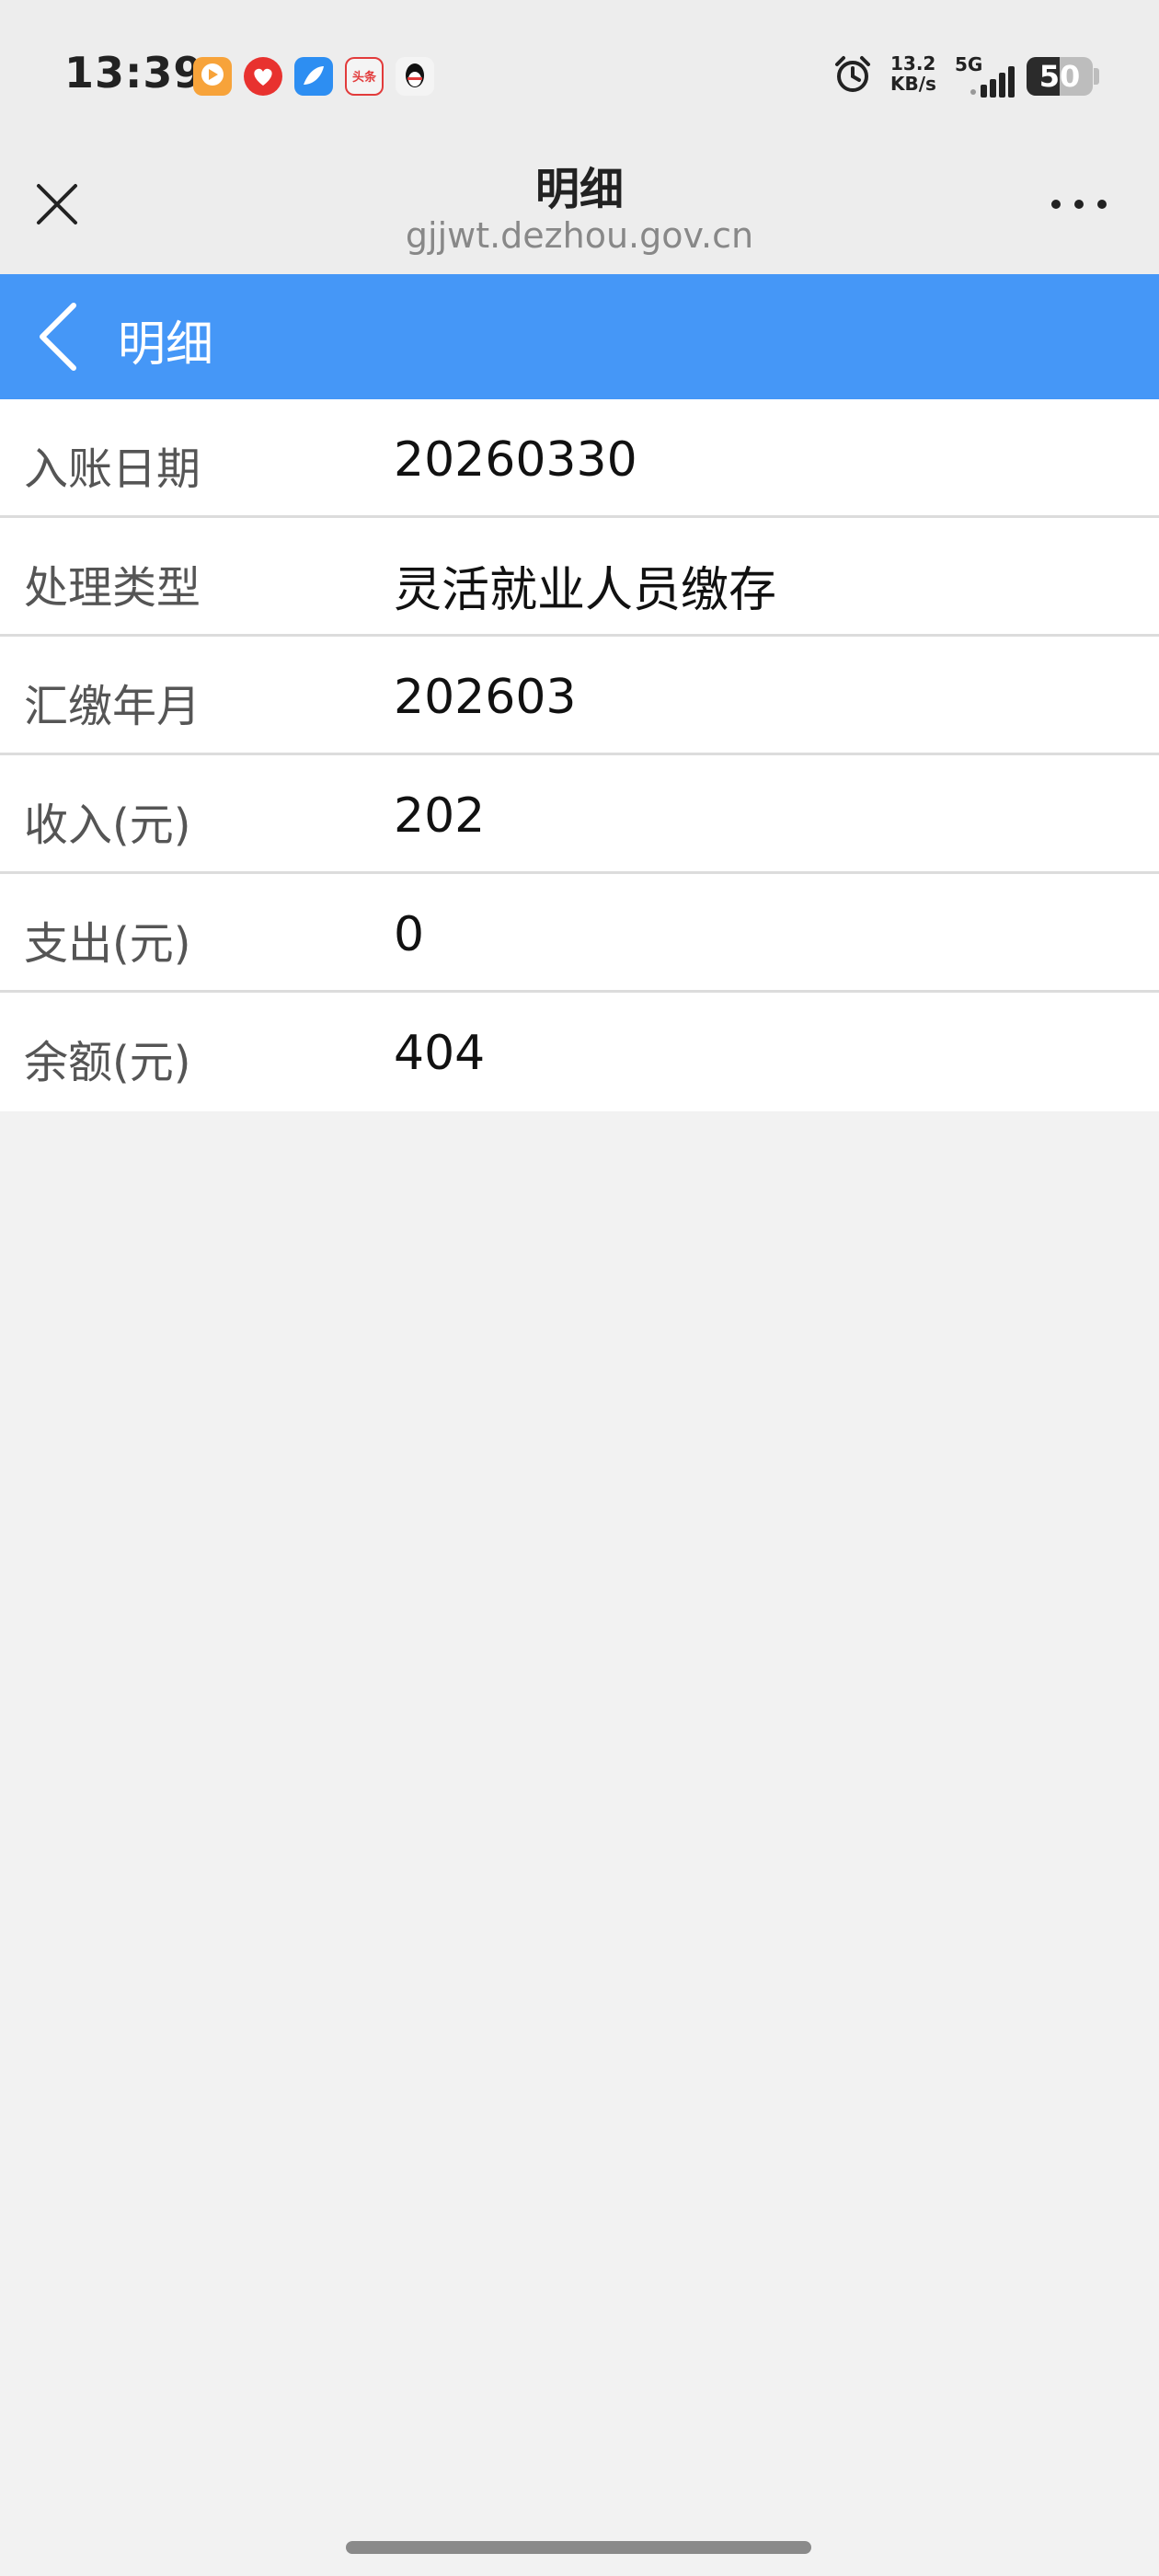 Image resolution: width=1159 pixels, height=2576 pixels. I want to click on detail-row-expense: 支出(元) 0, so click(579, 933).